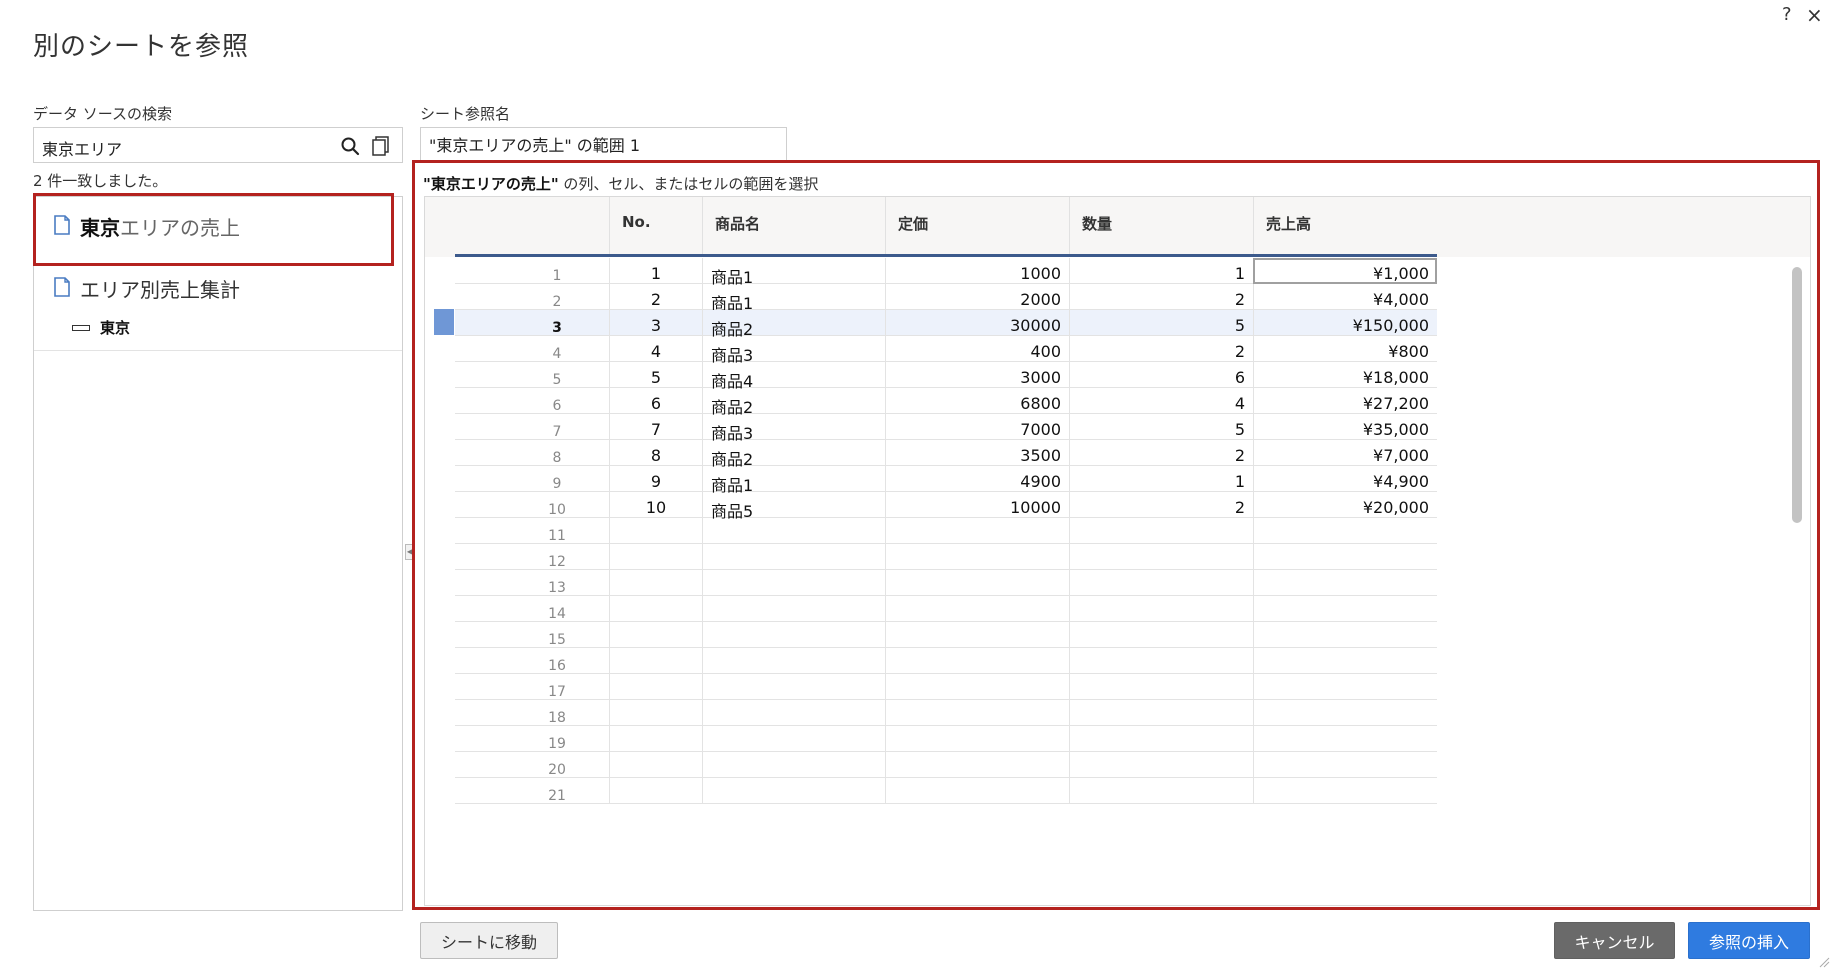 The height and width of the screenshot is (974, 1838). What do you see at coordinates (977, 401) in the screenshot?
I see `cell-price: 6800` at bounding box center [977, 401].